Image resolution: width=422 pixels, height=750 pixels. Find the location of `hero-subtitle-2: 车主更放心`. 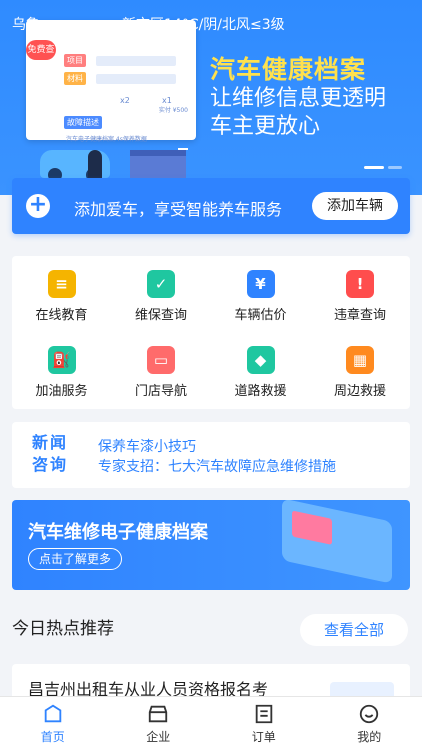

hero-subtitle-2: 车主更放心 is located at coordinates (265, 126).